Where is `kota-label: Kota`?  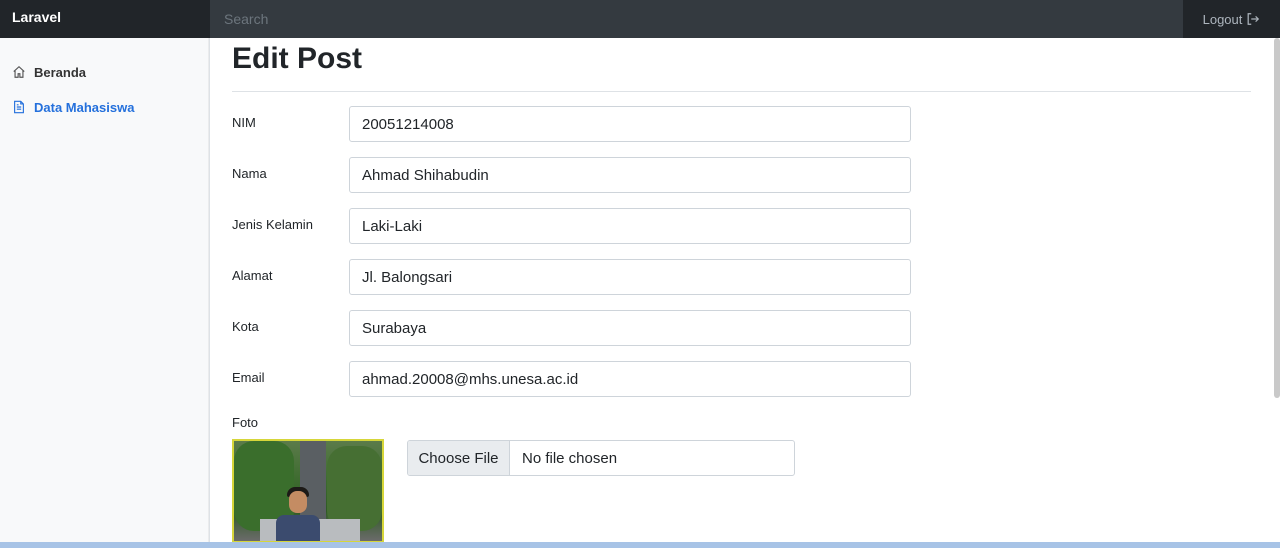
kota-label: Kota is located at coordinates (245, 326).